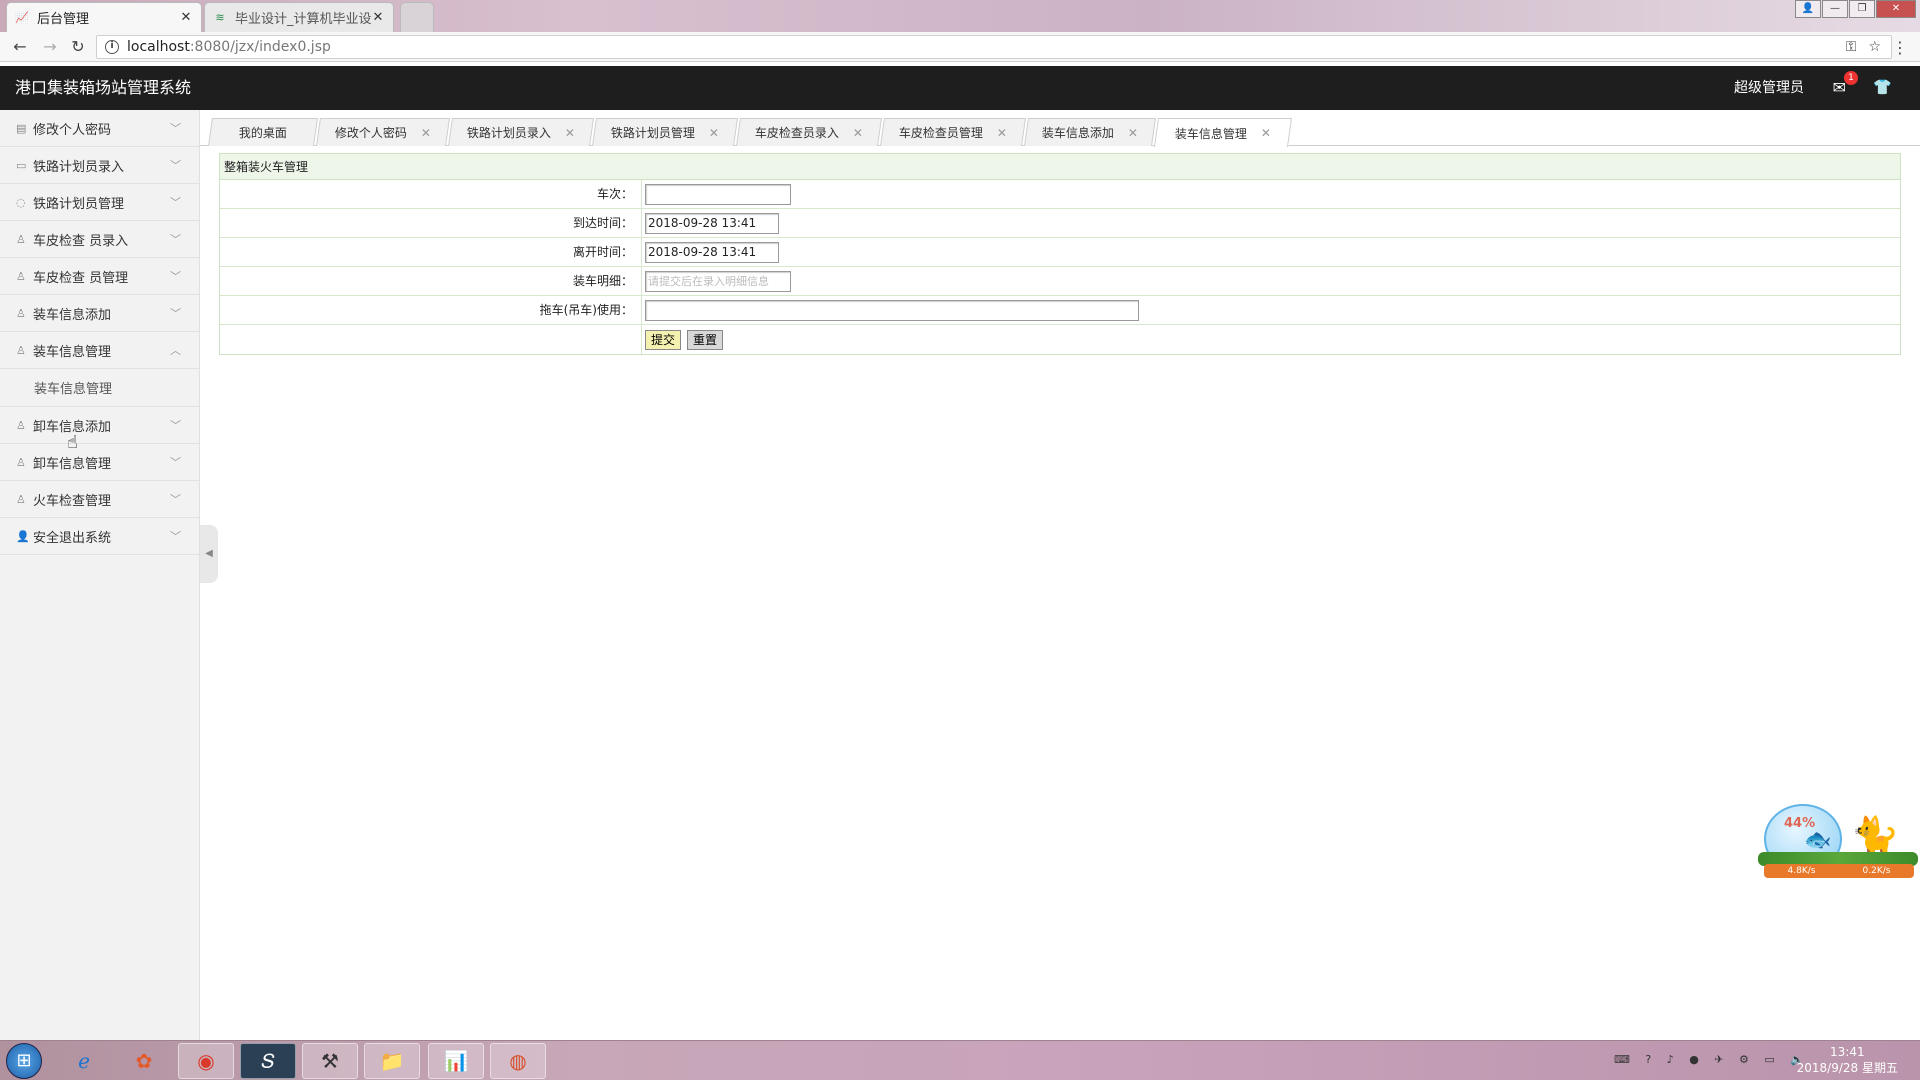 The width and height of the screenshot is (1920, 1080). Describe the element at coordinates (370, 133) in the screenshot. I see `tab-label: 修改个人密码` at that location.